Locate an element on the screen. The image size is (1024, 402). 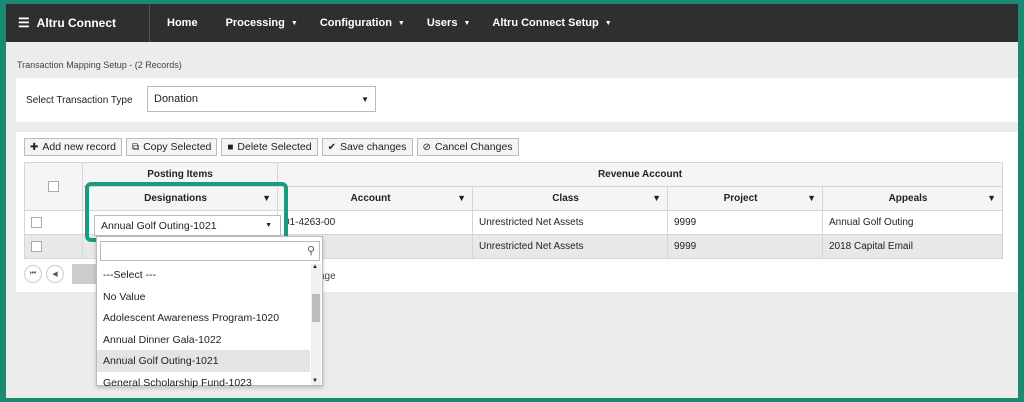
nav-processing: Processing ▼ is located at coordinates (262, 23).